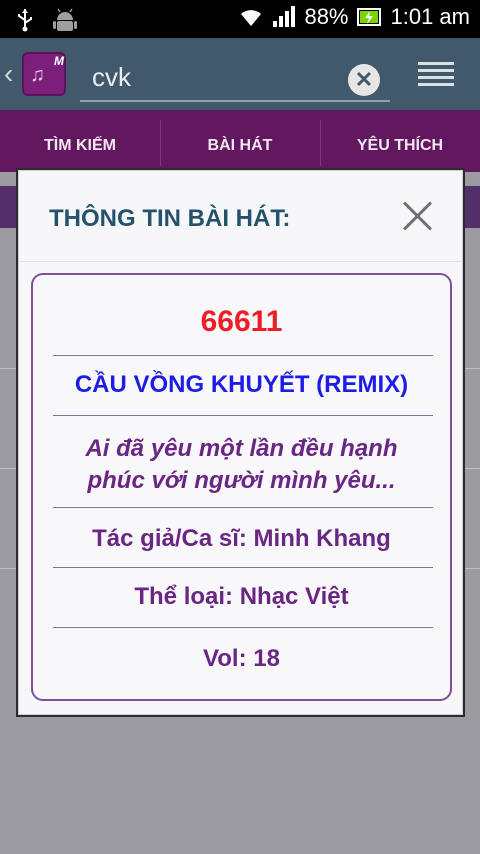 This screenshot has width=480, height=854. Describe the element at coordinates (326, 16) in the screenshot. I see `battery-percent: 88%` at that location.